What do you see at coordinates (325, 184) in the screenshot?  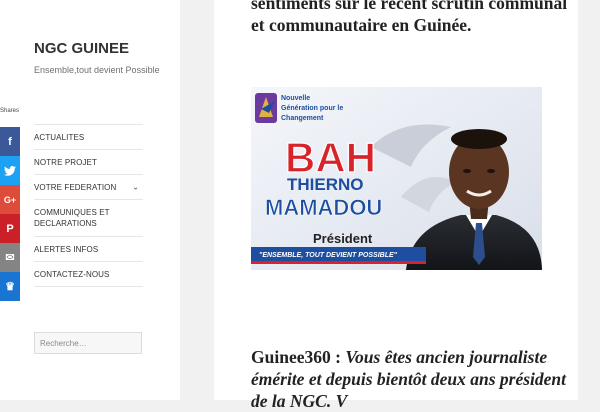 I see `candidate-name-thierno: THIERNO` at bounding box center [325, 184].